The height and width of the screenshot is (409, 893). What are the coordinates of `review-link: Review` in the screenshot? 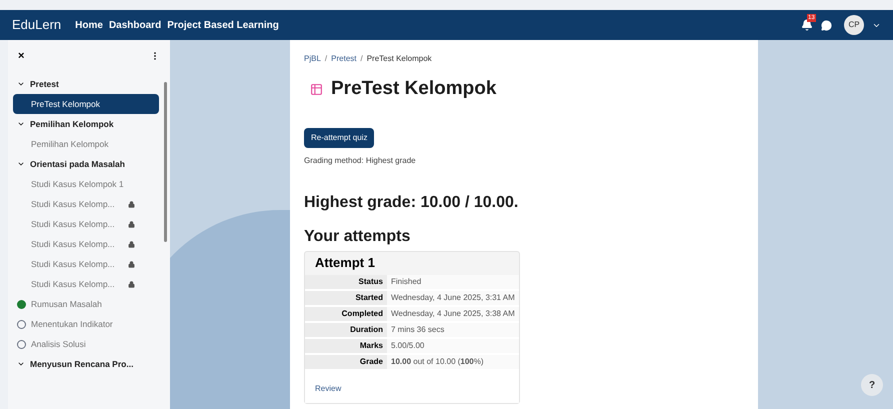 It's located at (328, 388).